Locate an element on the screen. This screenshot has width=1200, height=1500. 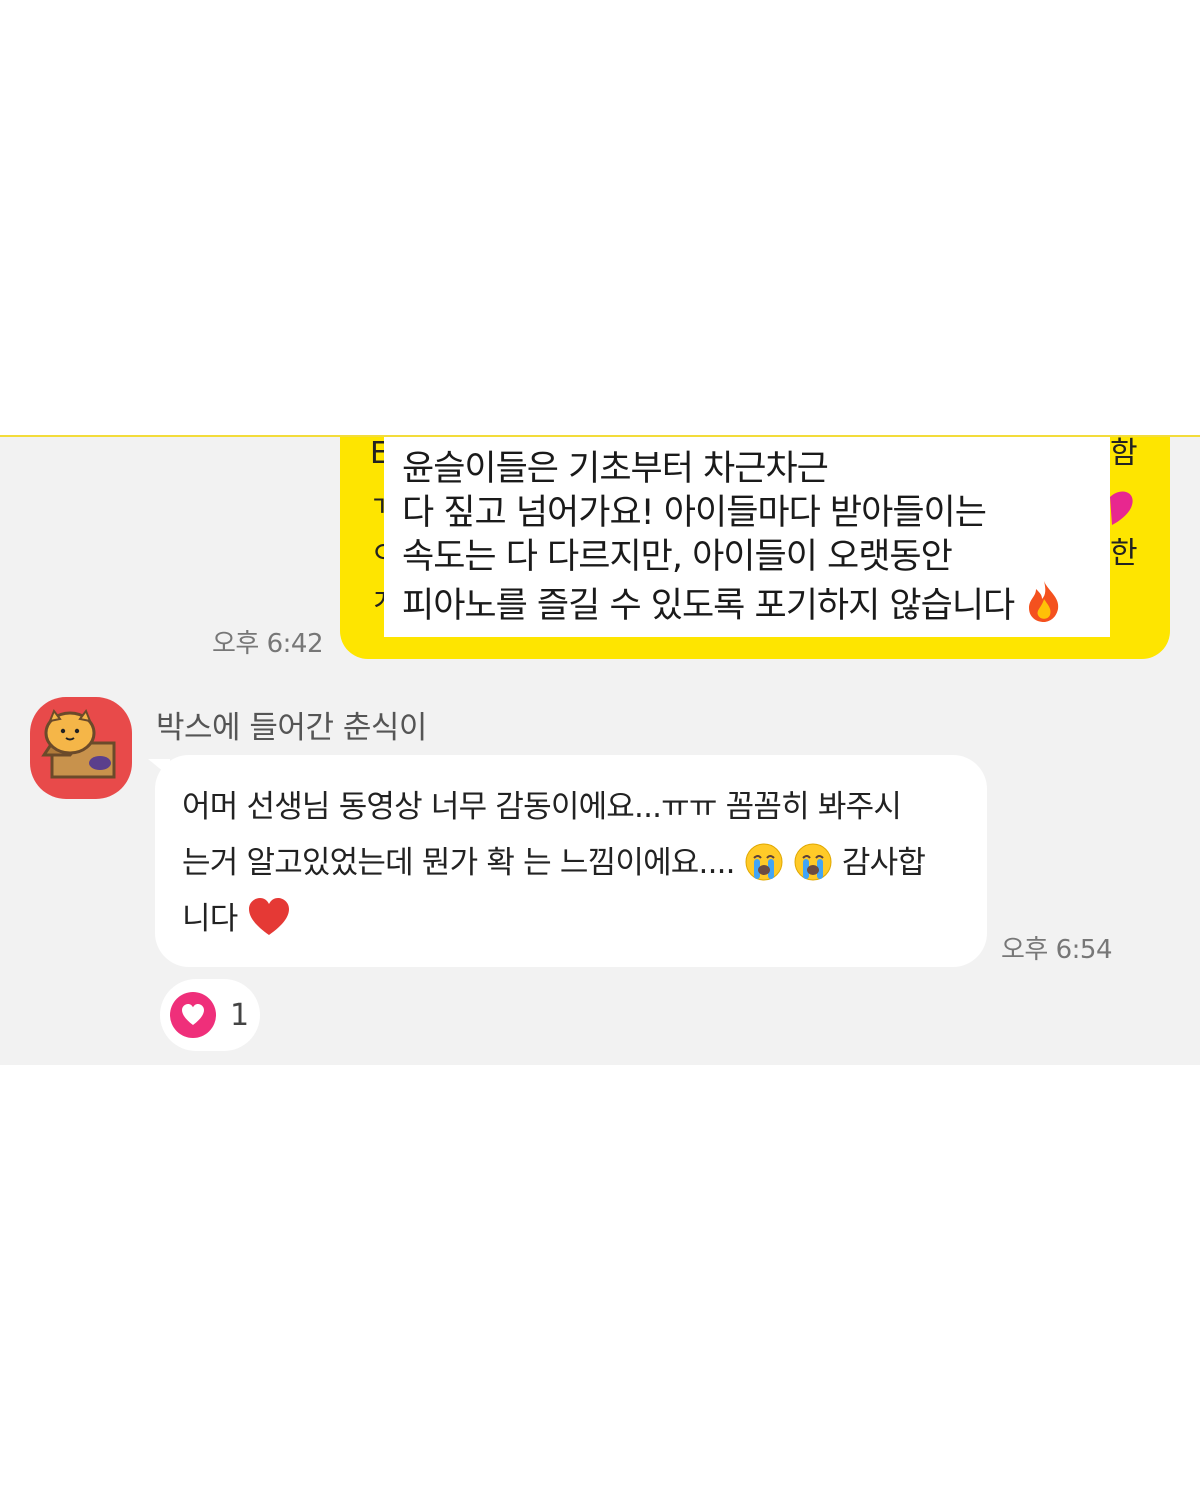
sender-avatar is located at coordinates (81, 748).